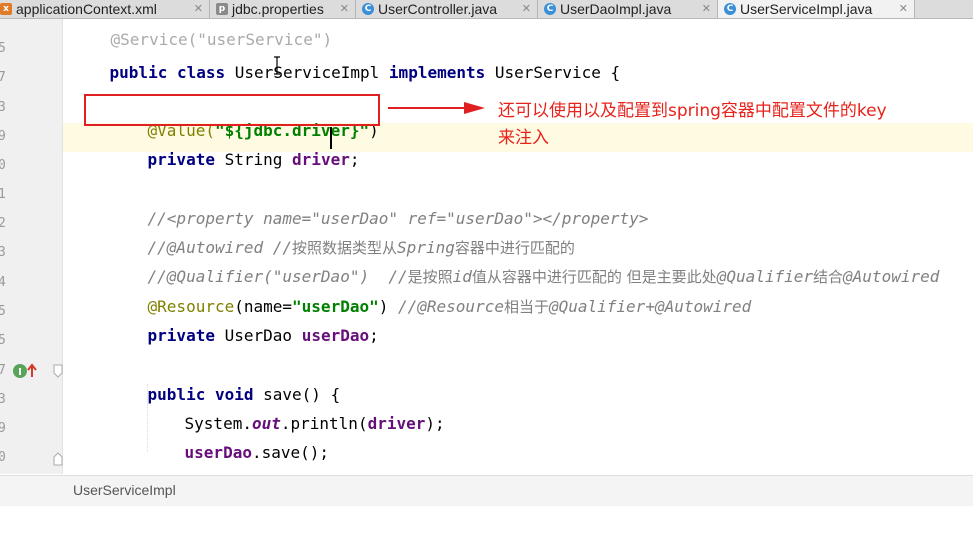 The width and height of the screenshot is (973, 536). What do you see at coordinates (547, 72) in the screenshot?
I see `interface-name: UserService` at bounding box center [547, 72].